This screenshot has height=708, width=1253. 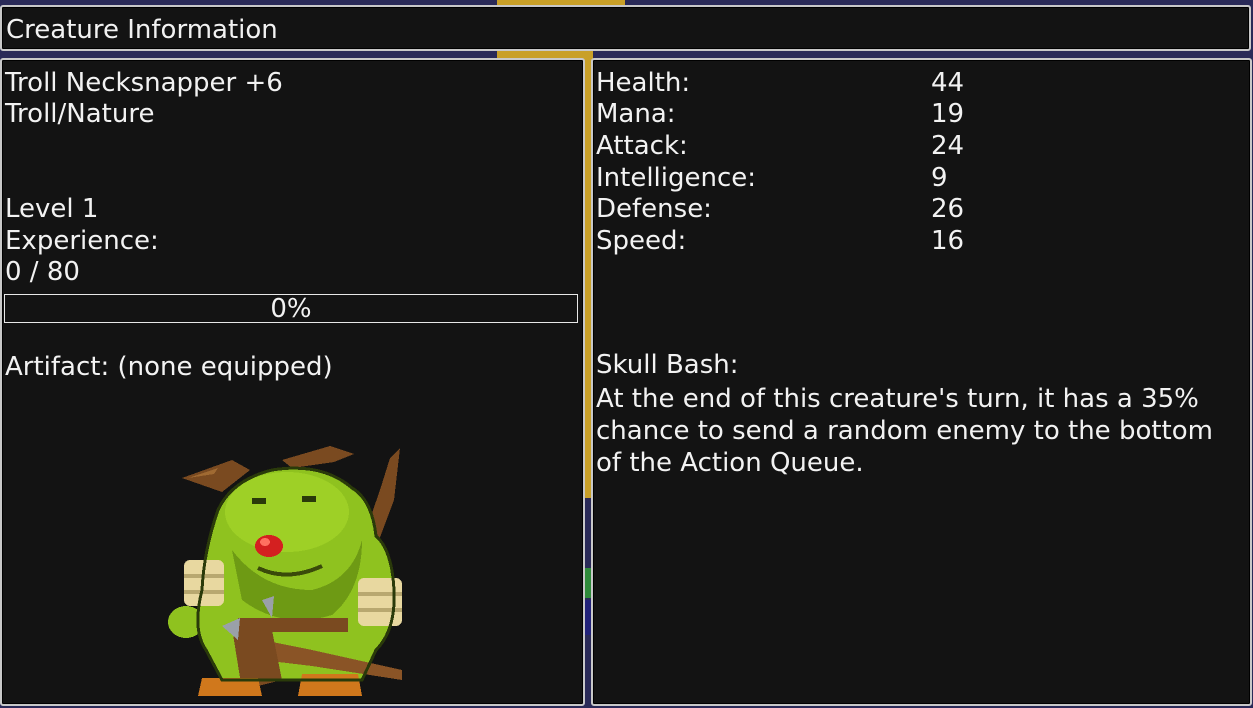 What do you see at coordinates (948, 209) in the screenshot?
I see `stat-value-defense: 26` at bounding box center [948, 209].